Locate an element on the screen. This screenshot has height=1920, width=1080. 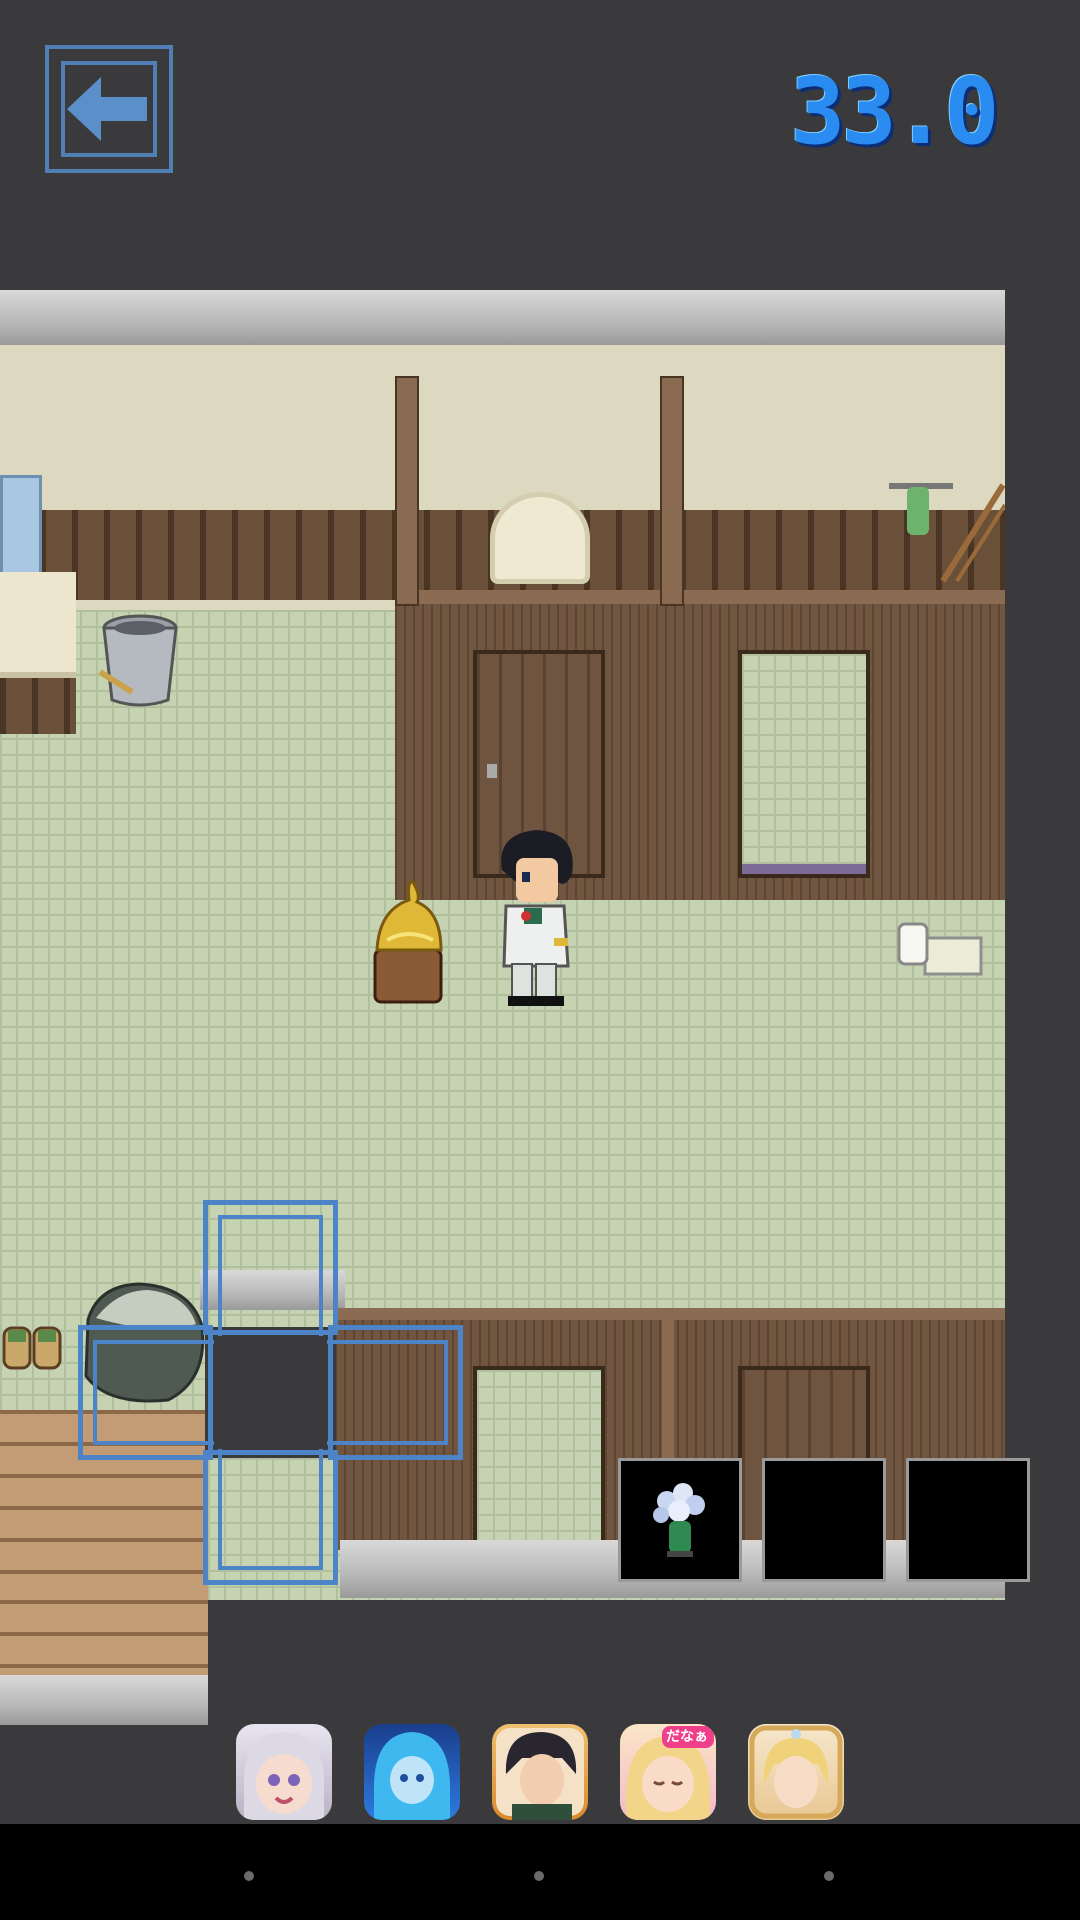
blonde-prince-app-icon is located at coordinates (796, 1772).